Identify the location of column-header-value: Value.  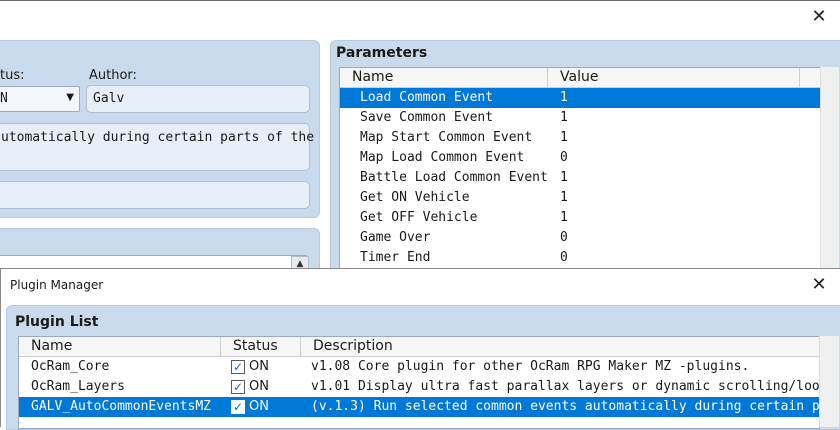
(674, 77).